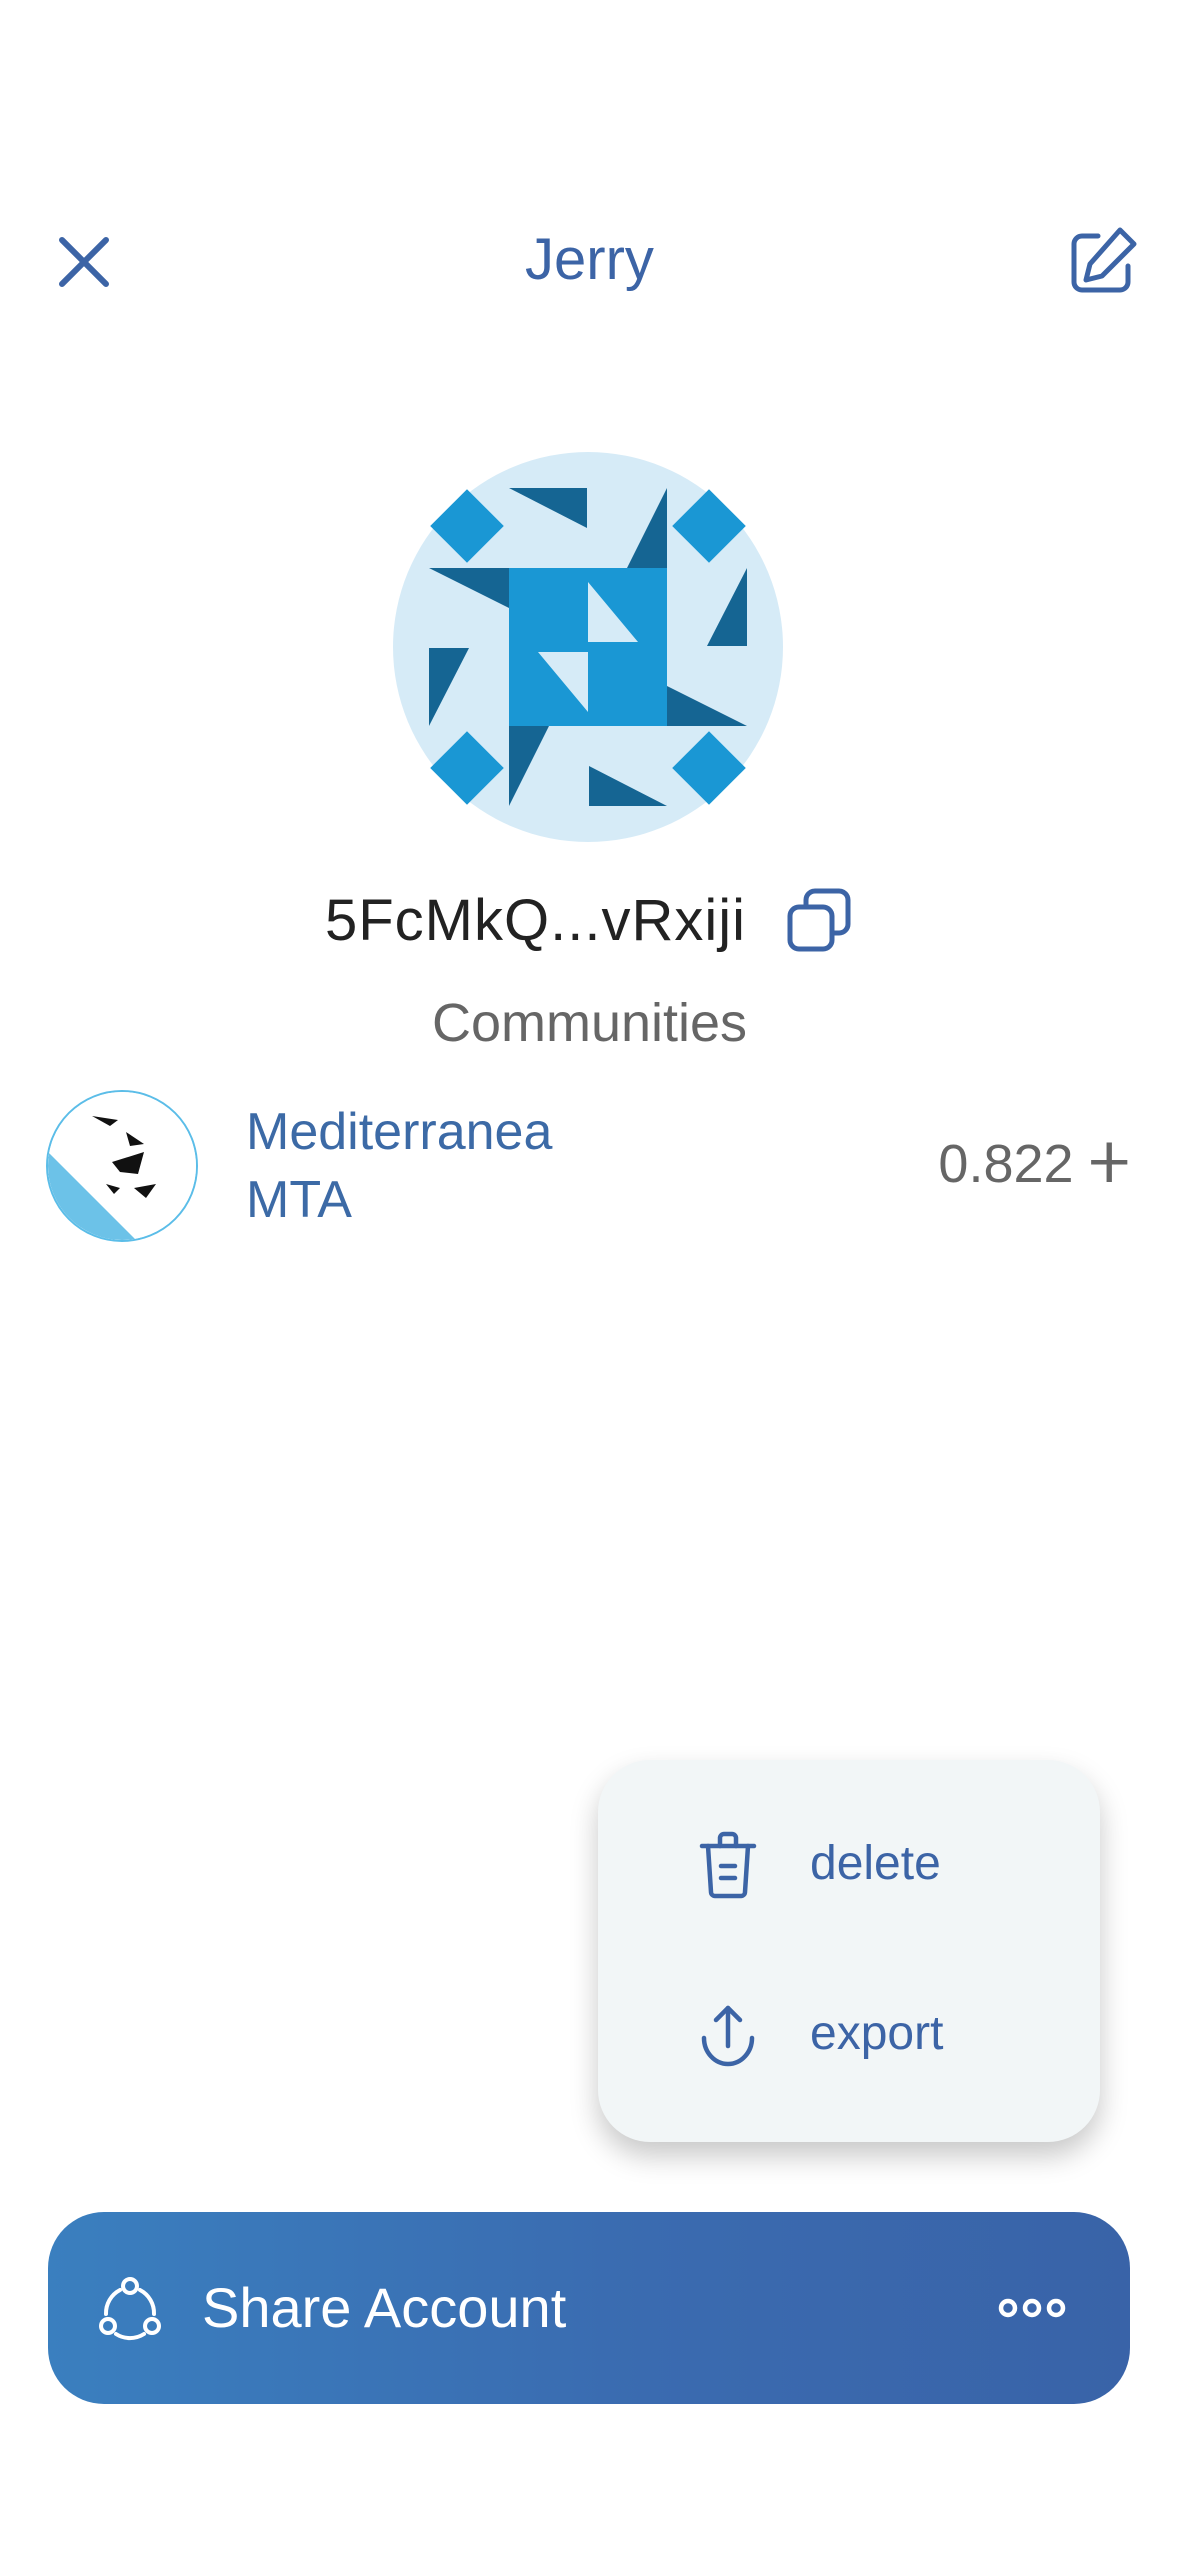 The width and height of the screenshot is (1179, 2556). I want to click on account-identicon, so click(588, 647).